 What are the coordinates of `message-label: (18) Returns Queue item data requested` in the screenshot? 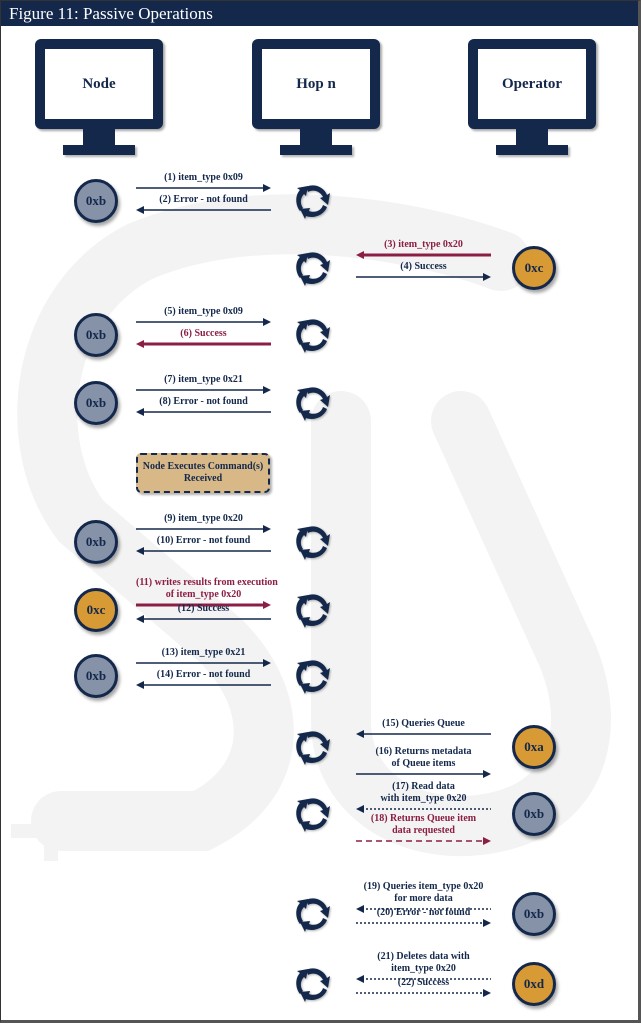 It's located at (423, 824).